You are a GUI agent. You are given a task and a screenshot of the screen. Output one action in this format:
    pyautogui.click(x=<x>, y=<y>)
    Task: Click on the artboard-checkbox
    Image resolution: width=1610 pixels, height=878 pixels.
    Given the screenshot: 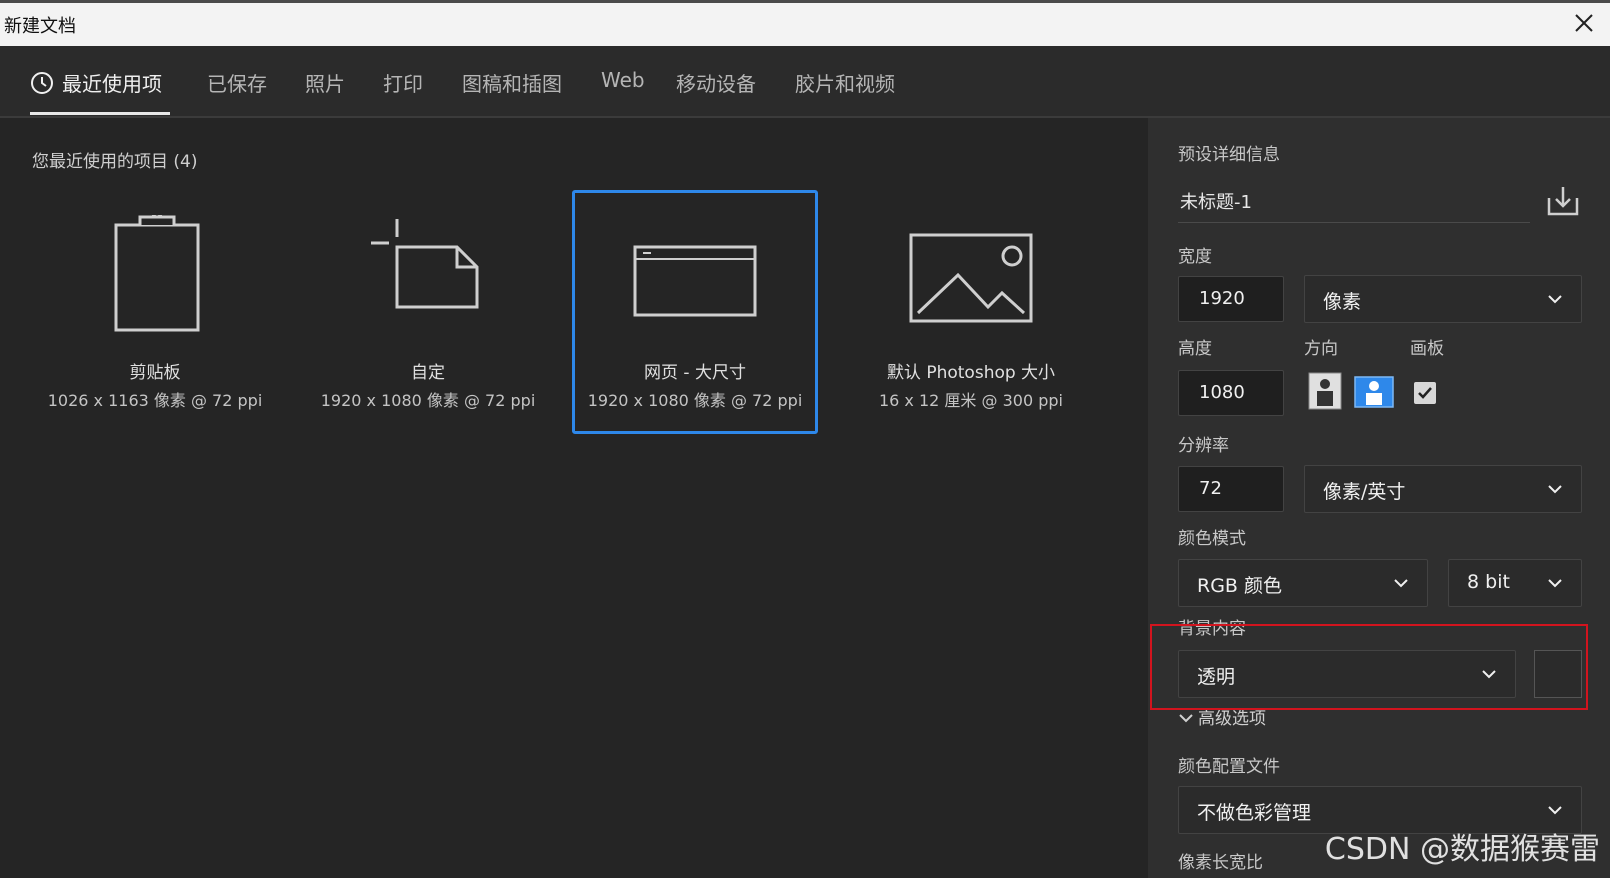 What is the action you would take?
    pyautogui.click(x=1425, y=393)
    